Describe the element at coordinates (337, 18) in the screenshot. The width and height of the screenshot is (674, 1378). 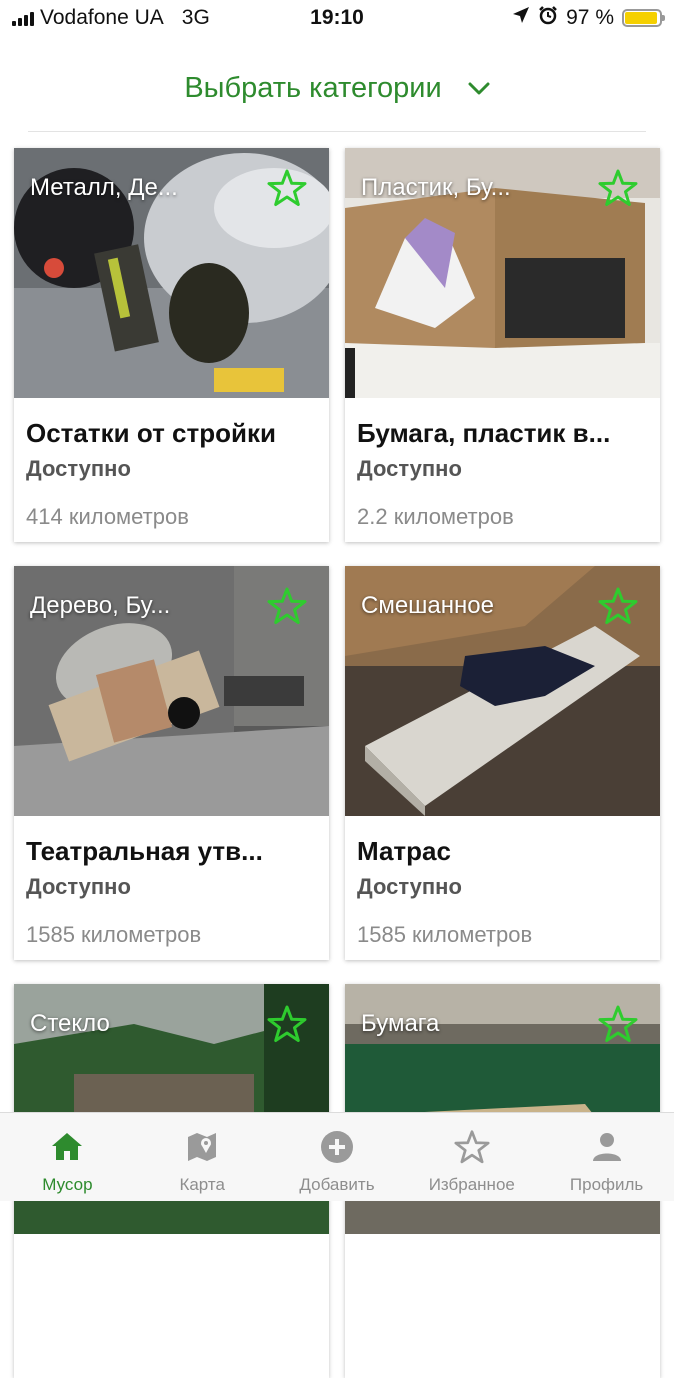
I see `status-bar: Vodafone UA 3G 19:10 97 %` at that location.